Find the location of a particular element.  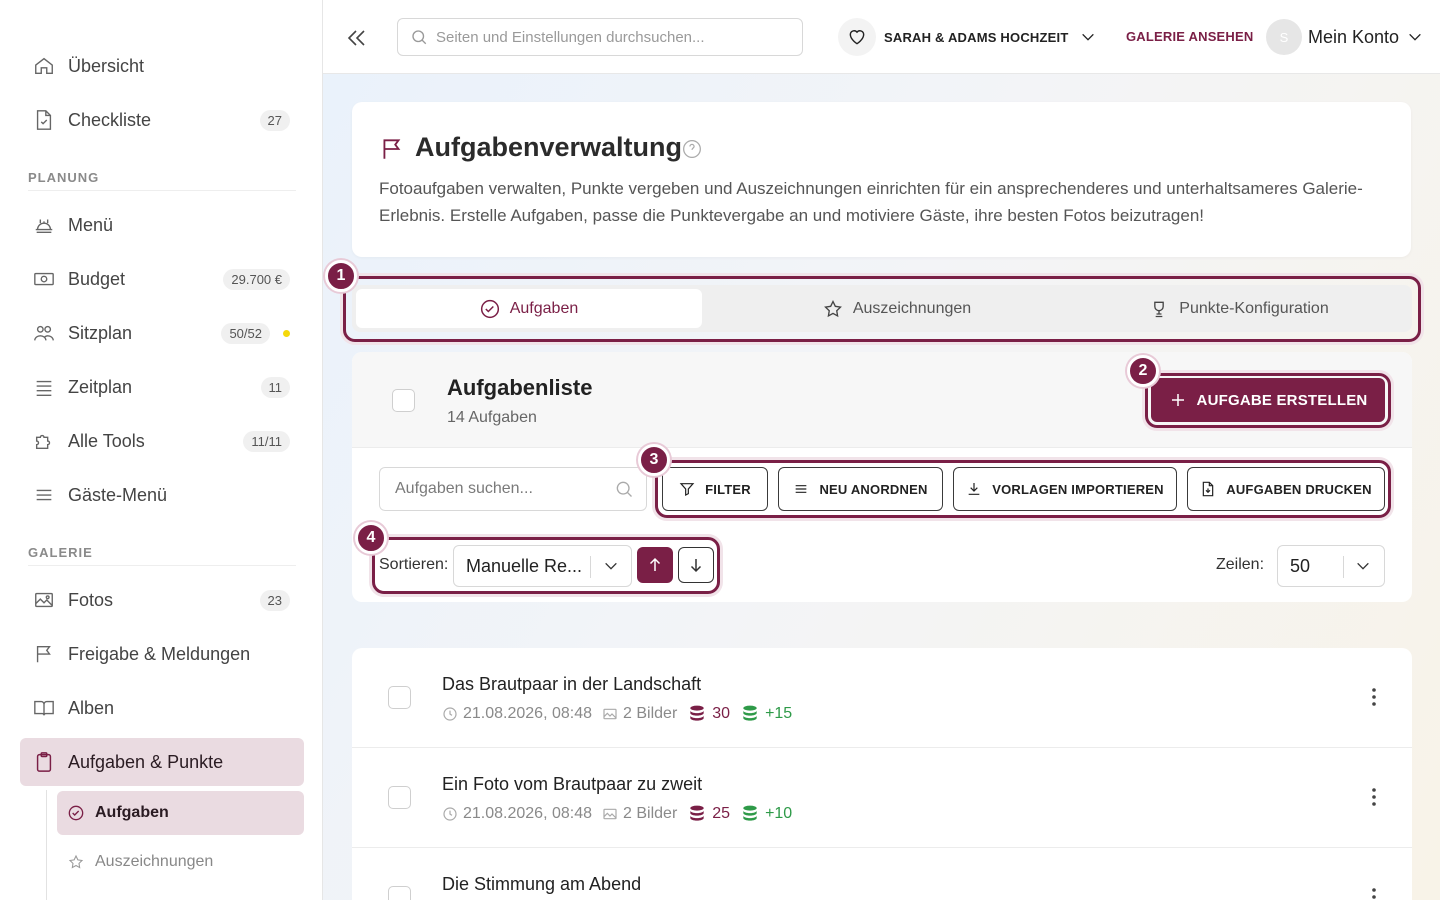

seating-badge: 50/52 is located at coordinates (245, 333).